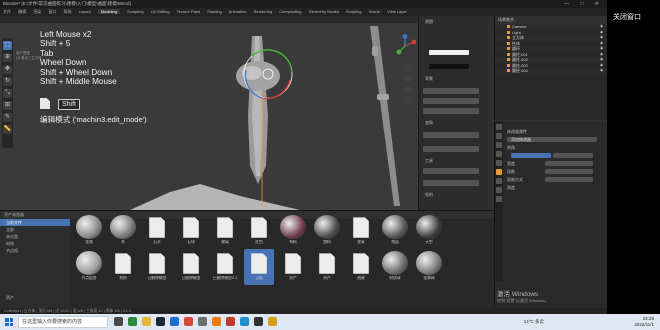 This screenshot has width=660, height=330. I want to click on catalog-item: 当前文件, so click(35, 222).